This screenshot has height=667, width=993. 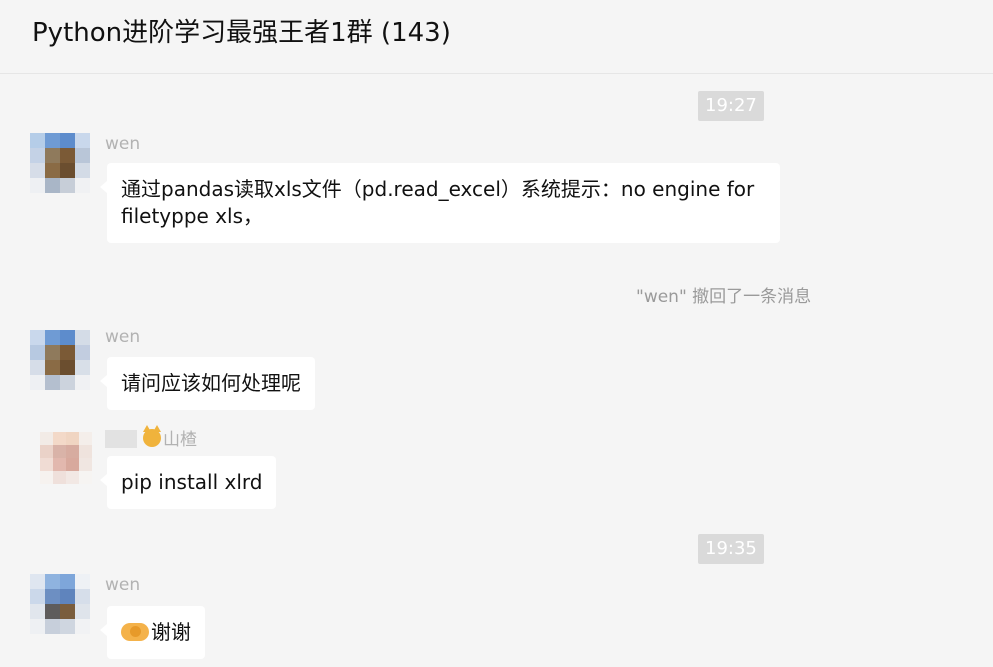 I want to click on timestamp: 19:35, so click(x=731, y=549).